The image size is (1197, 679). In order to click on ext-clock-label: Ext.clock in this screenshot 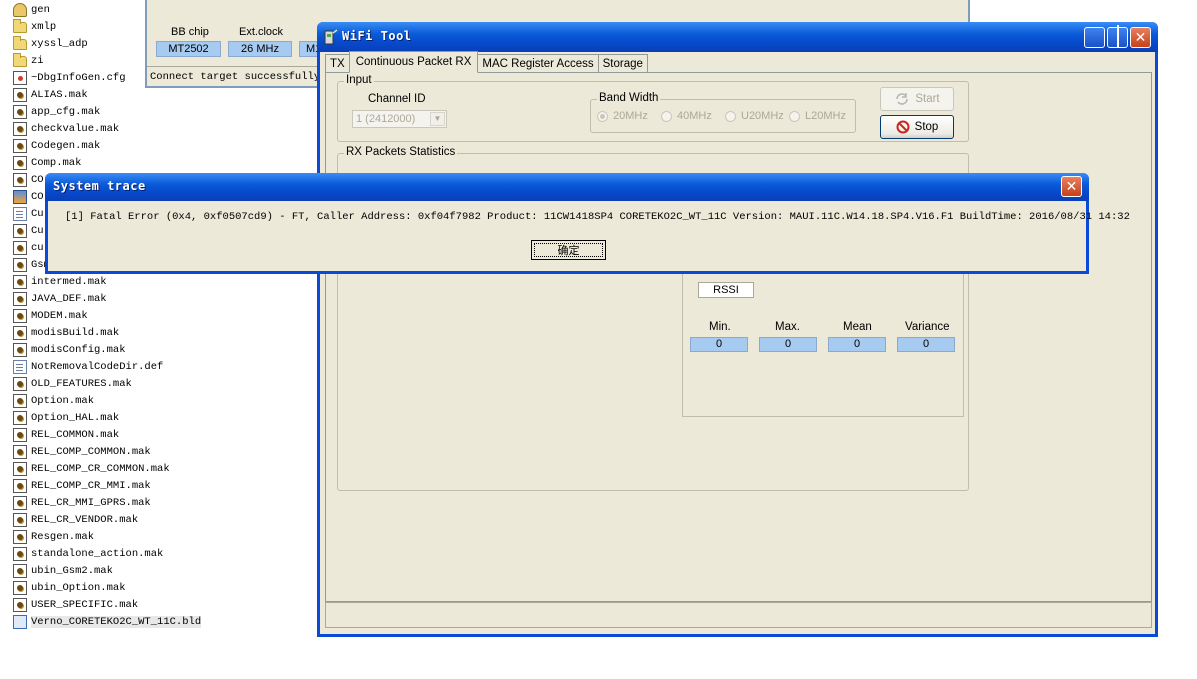, I will do `click(261, 32)`.